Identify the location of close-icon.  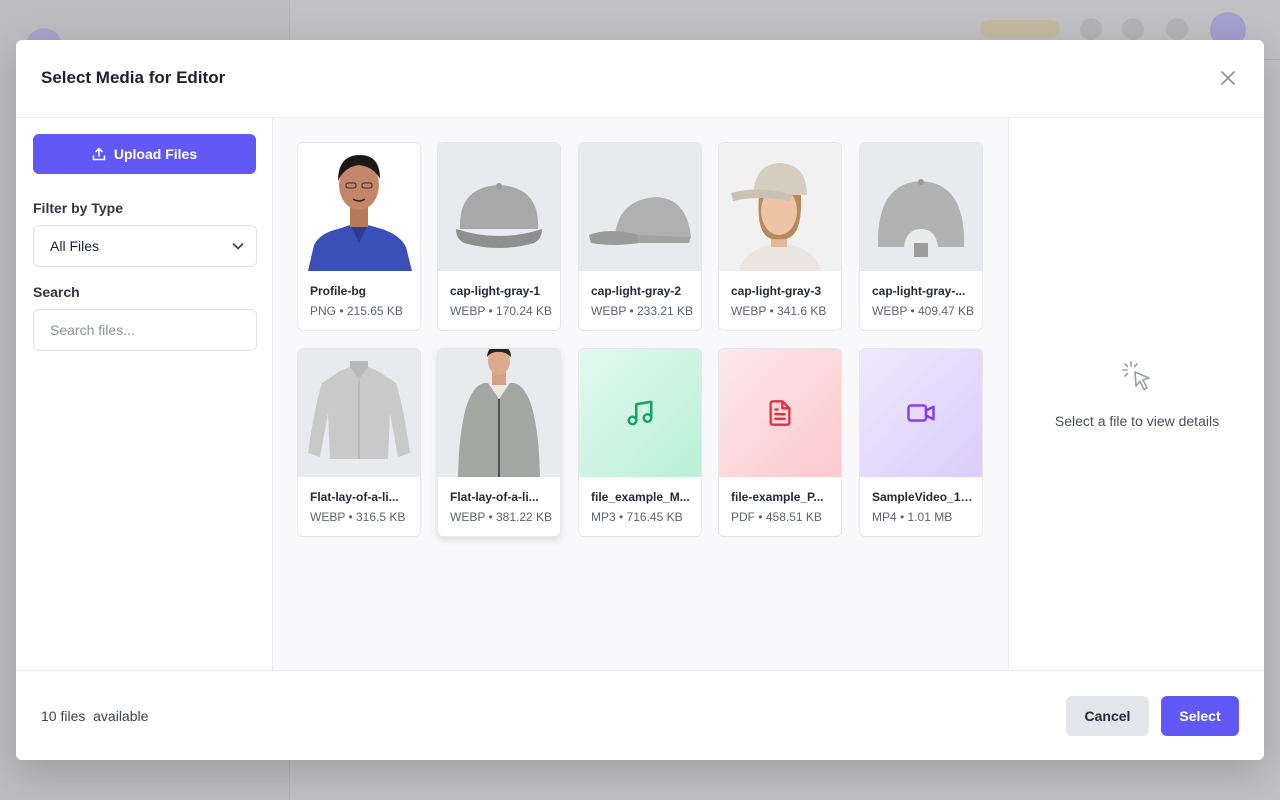
(1228, 78).